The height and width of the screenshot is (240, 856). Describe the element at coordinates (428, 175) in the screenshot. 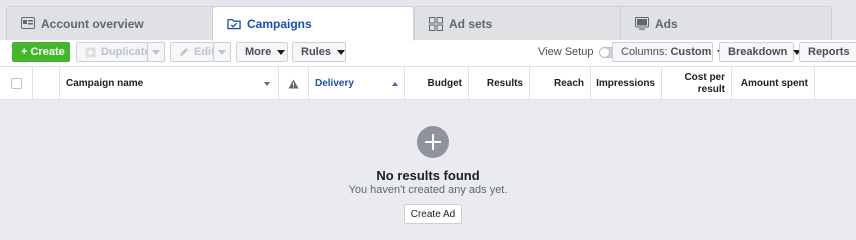

I see `empty-state-title: No results found` at that location.